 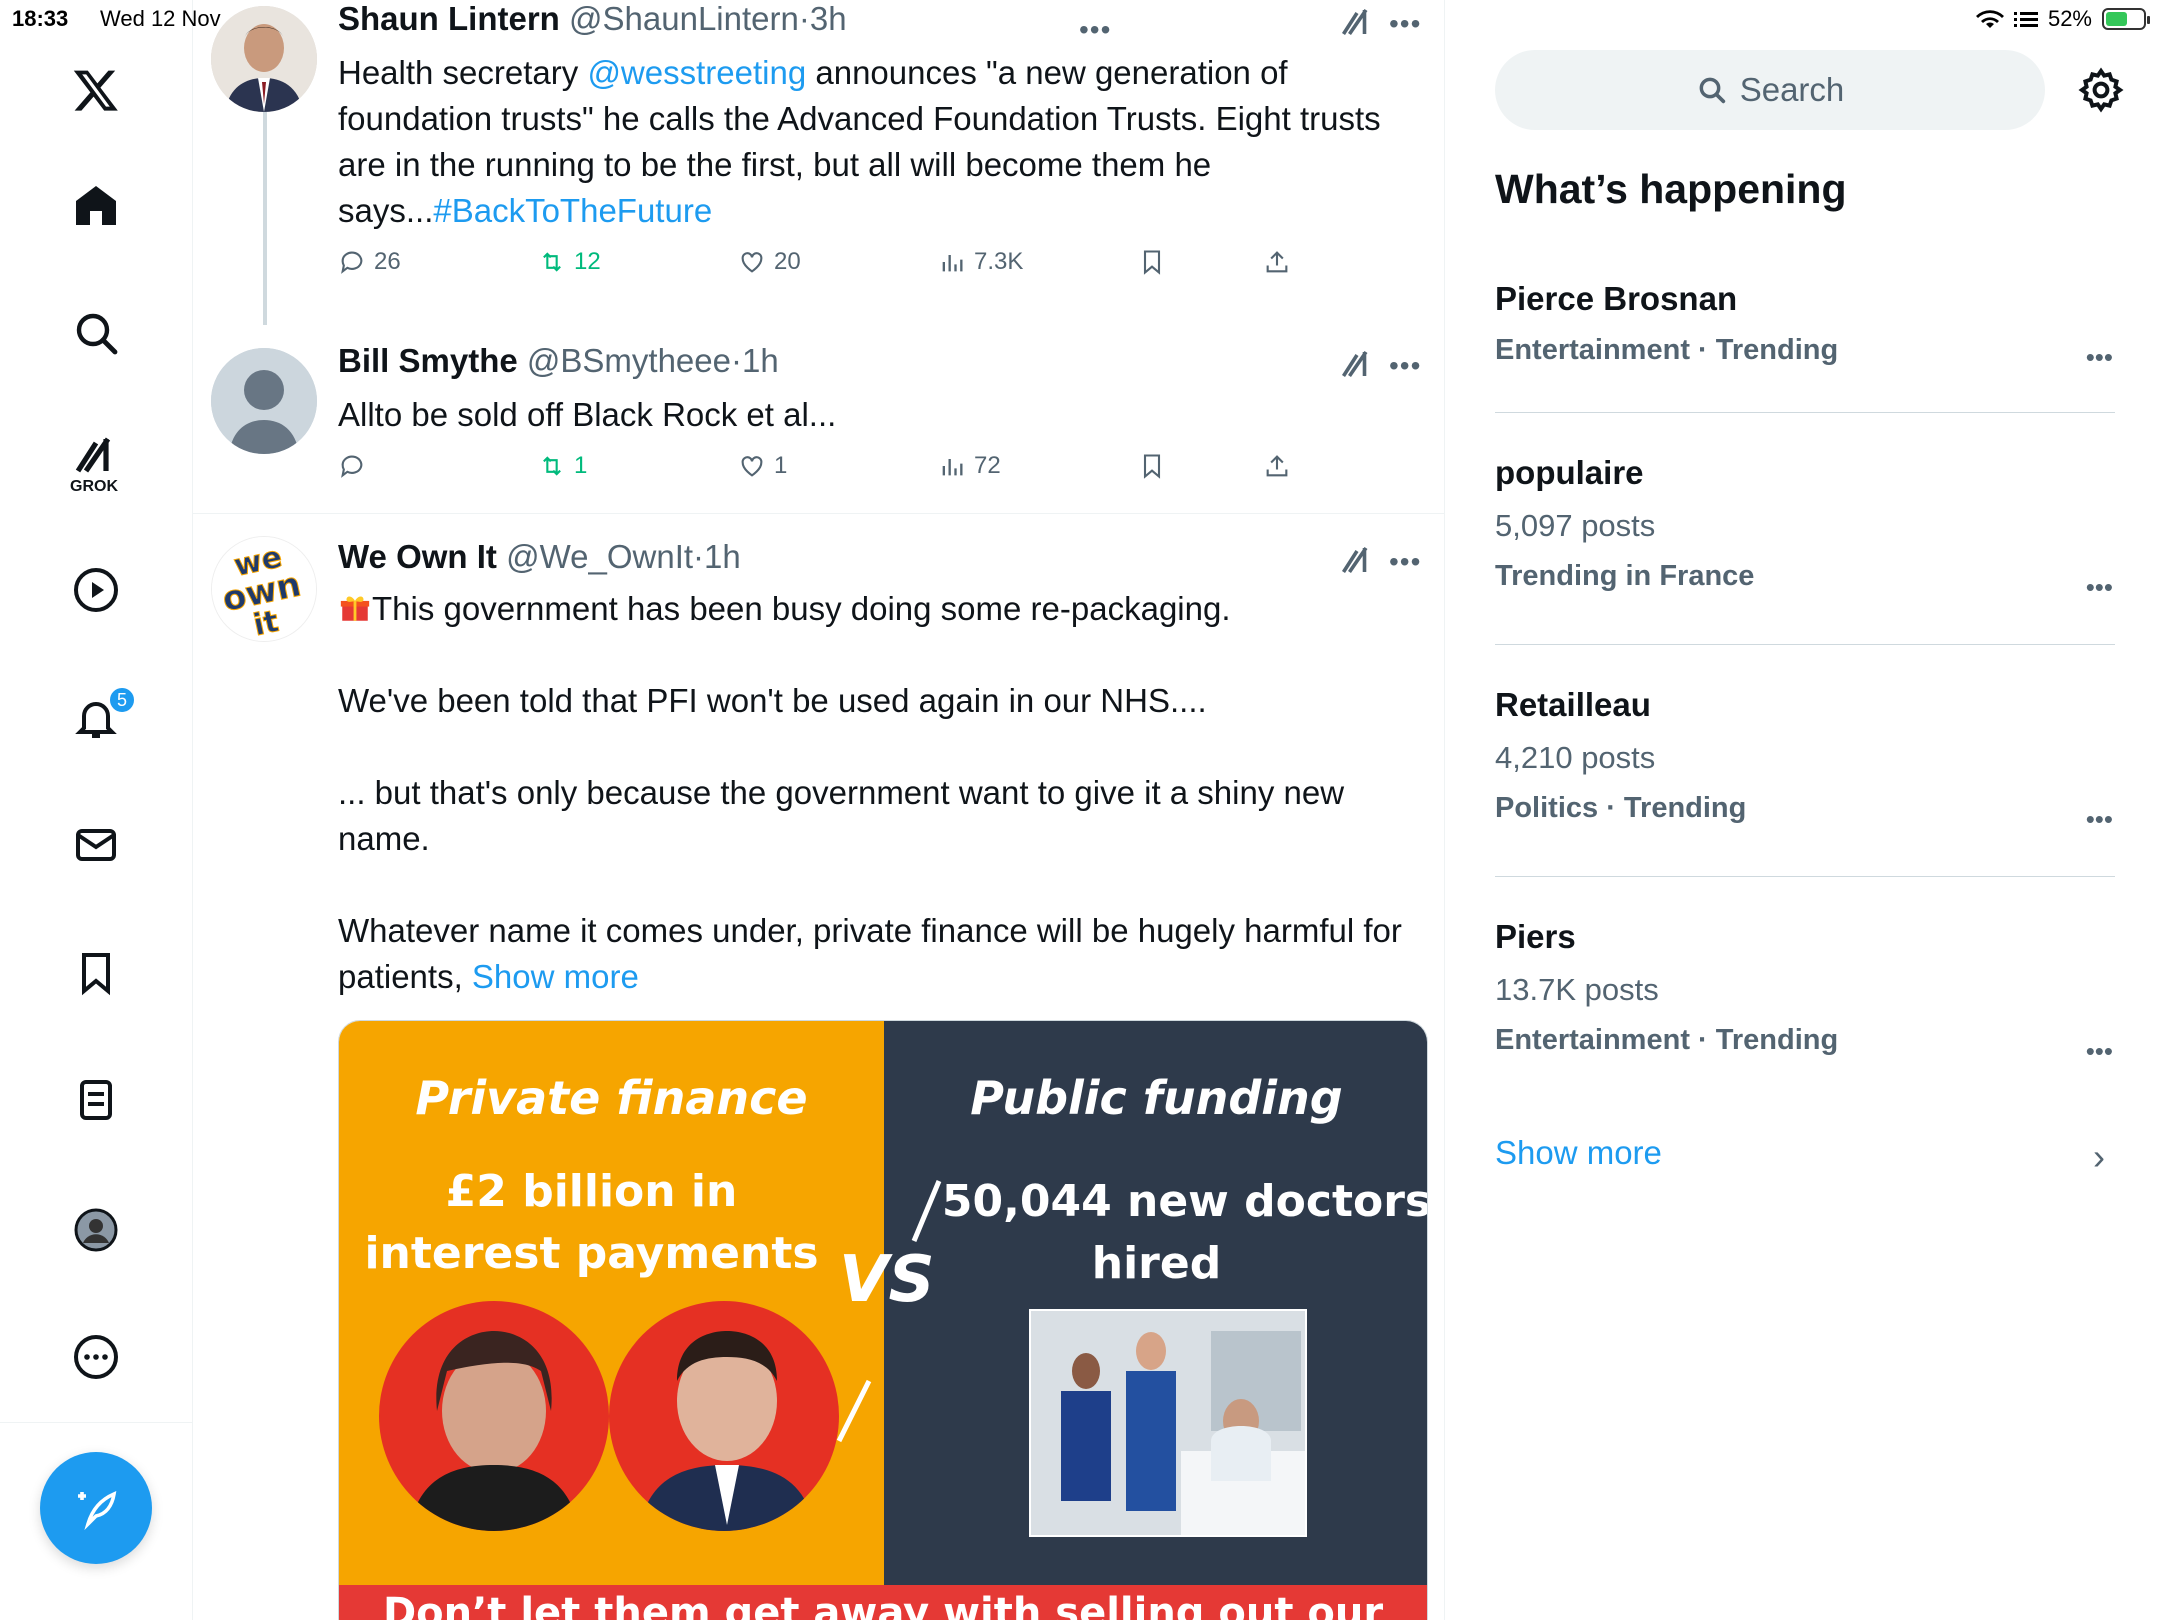 I want to click on home-icon, so click(x=96, y=205).